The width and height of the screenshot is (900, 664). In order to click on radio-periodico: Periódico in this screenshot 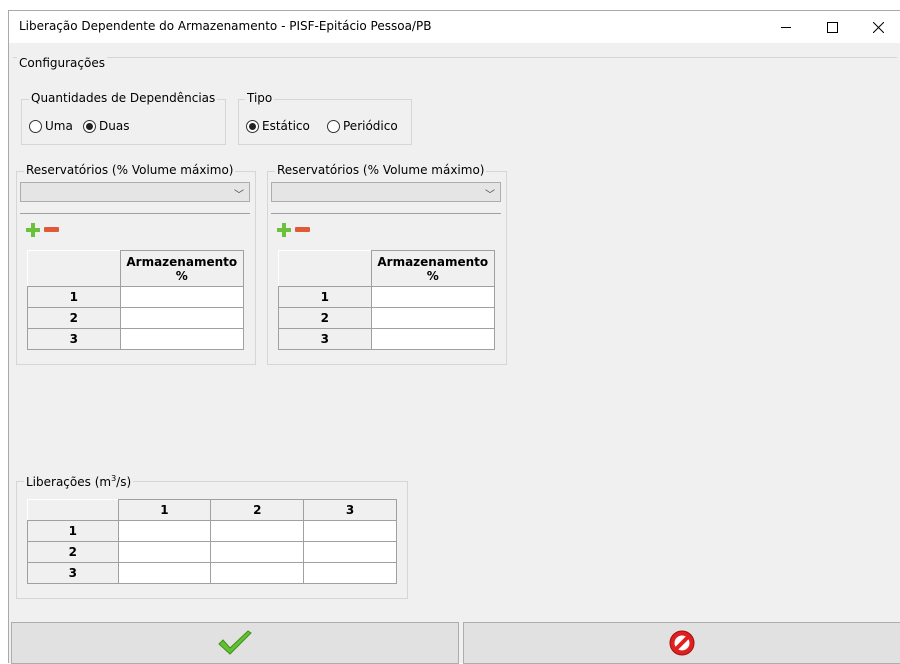, I will do `click(362, 126)`.